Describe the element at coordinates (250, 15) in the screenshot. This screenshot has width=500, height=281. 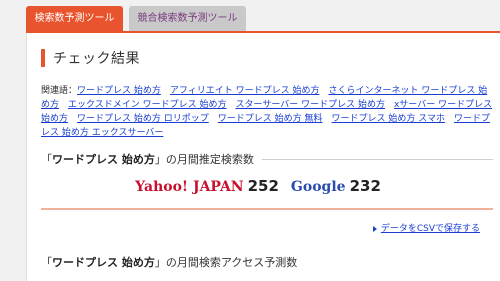
I see `tab-bar: 検索数予測ツール 競合検索数予測ツール` at that location.